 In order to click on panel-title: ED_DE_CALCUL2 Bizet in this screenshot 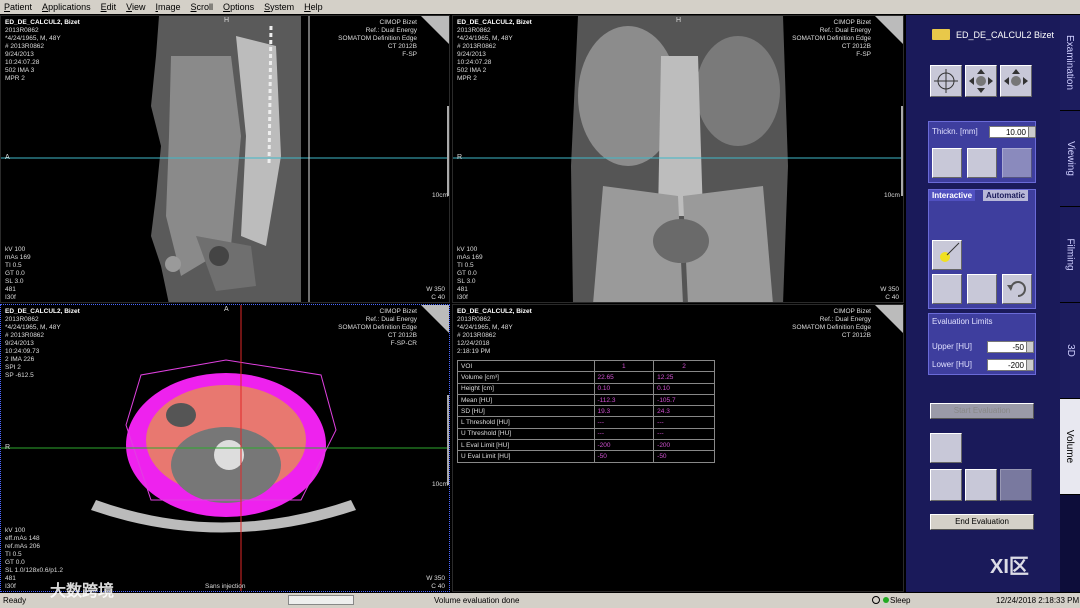, I will do `click(1005, 35)`.